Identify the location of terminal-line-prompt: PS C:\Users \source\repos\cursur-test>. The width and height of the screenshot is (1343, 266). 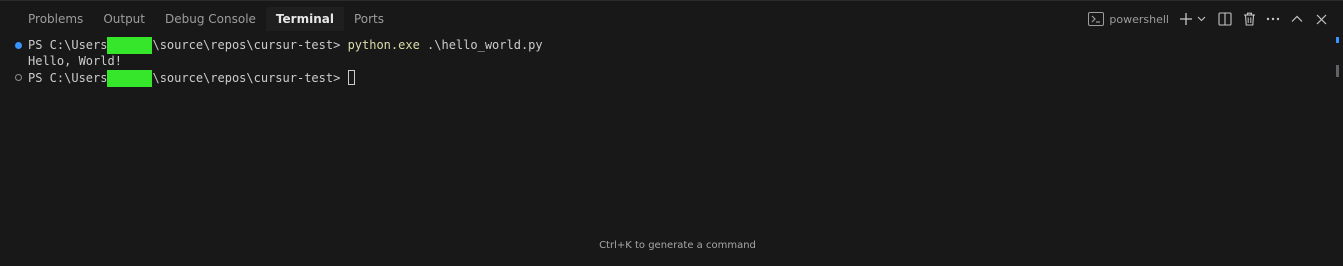
(191, 78).